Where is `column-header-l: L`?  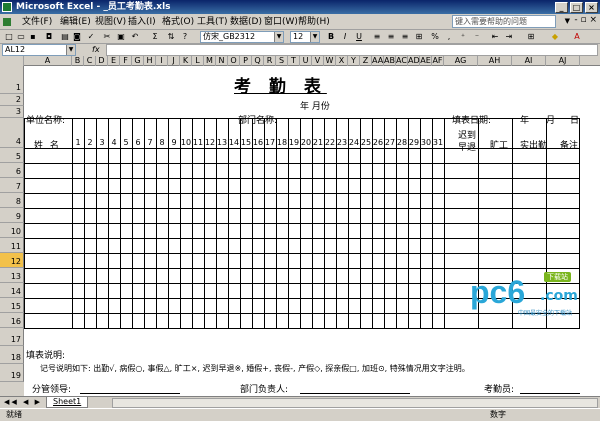
column-header-l: L is located at coordinates (198, 61).